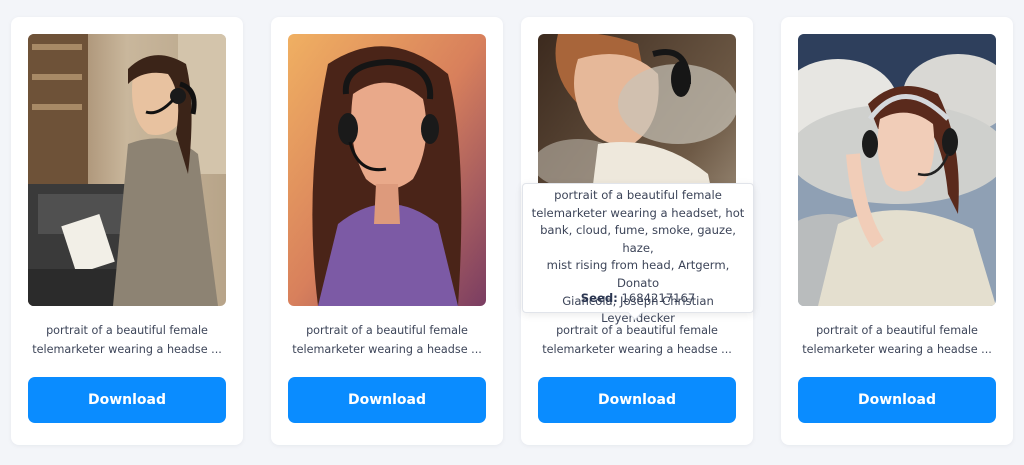  What do you see at coordinates (599, 298) in the screenshot?
I see `seed-label: Seed:` at bounding box center [599, 298].